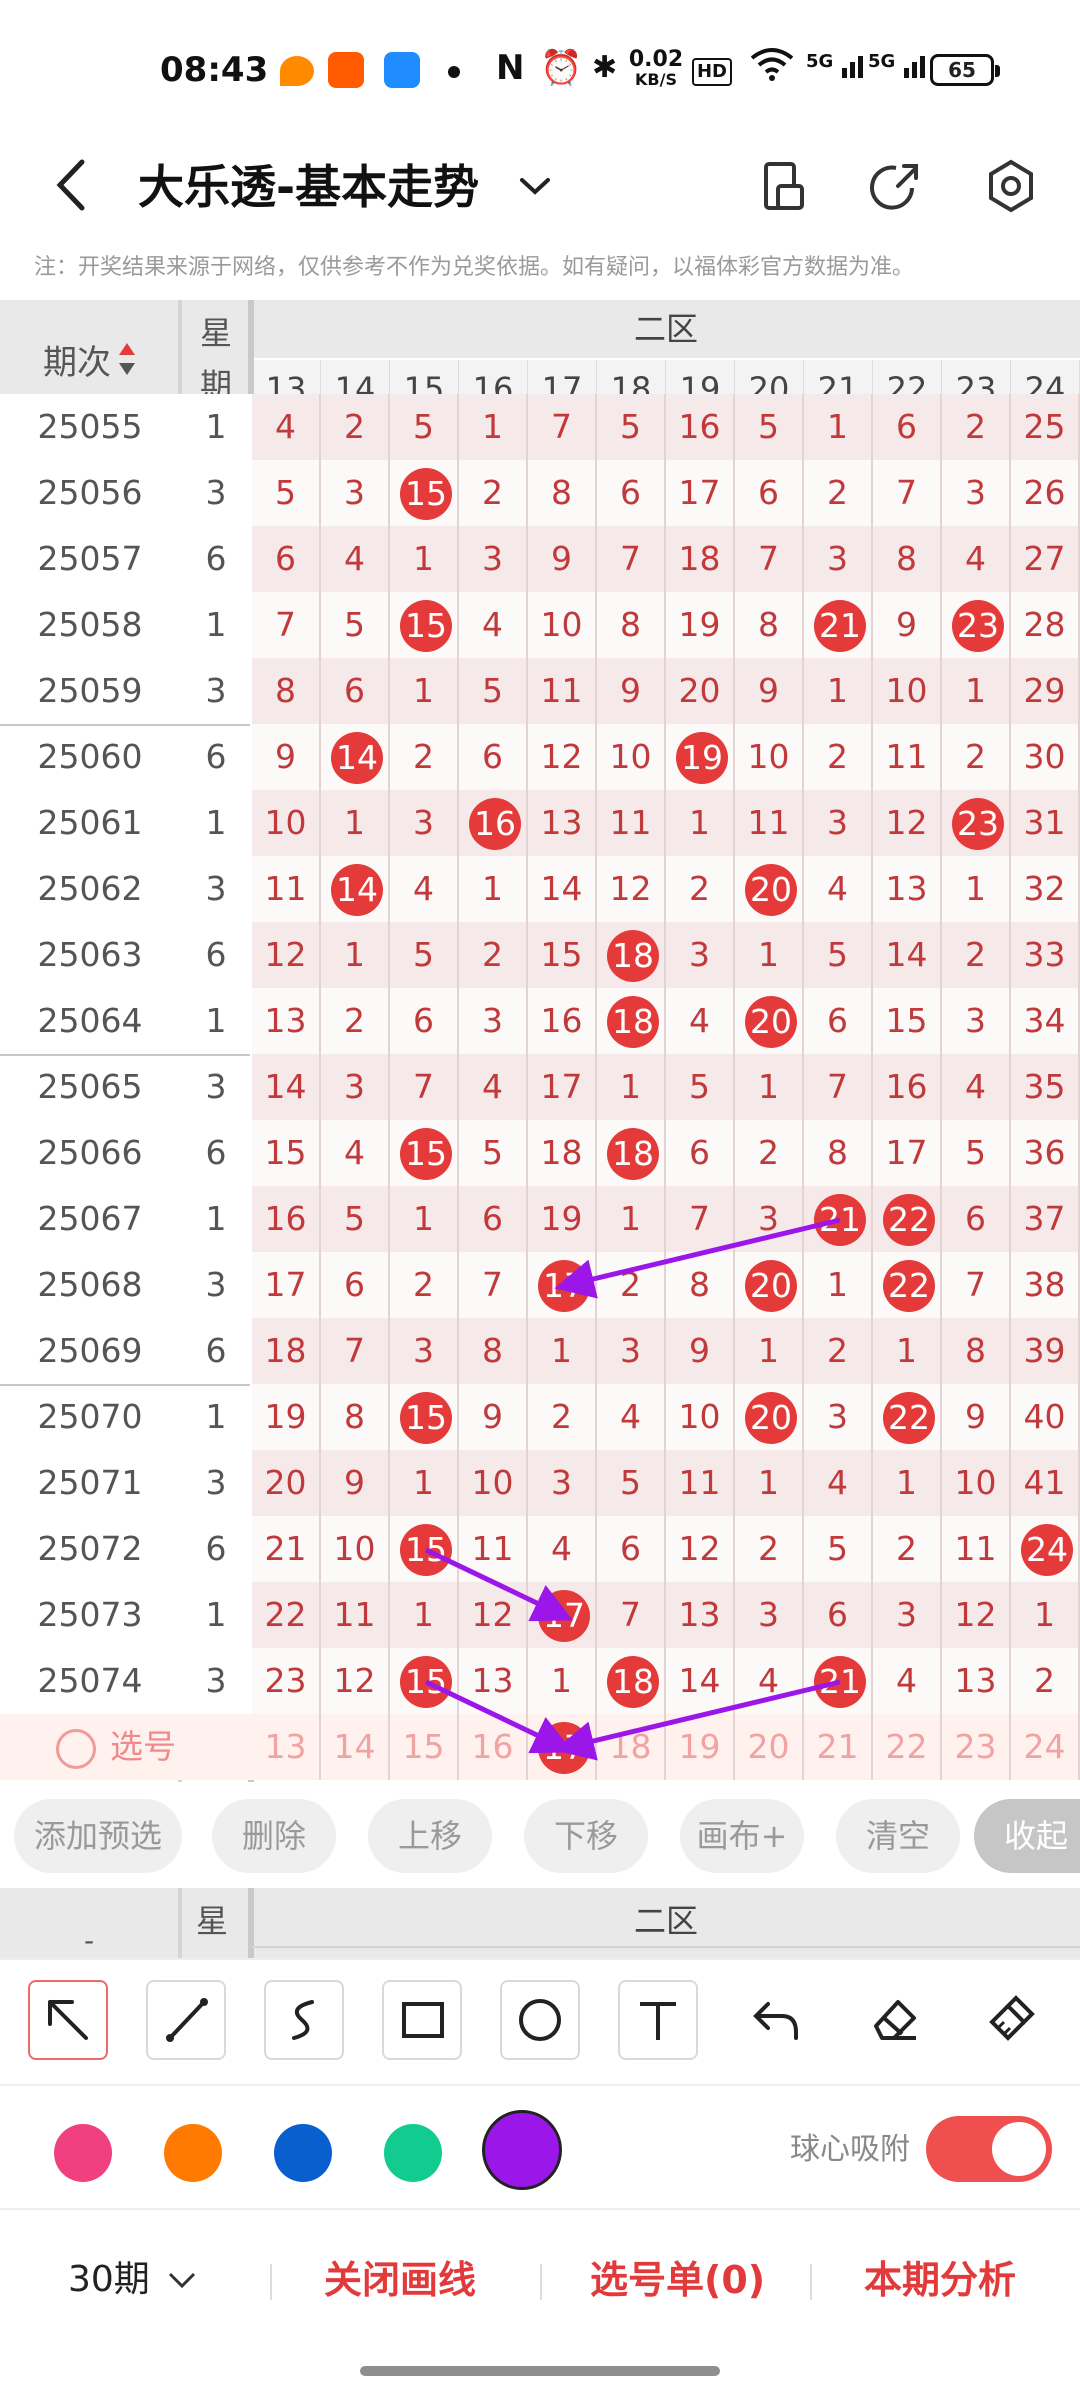 This screenshot has height=2400, width=1080. I want to click on hit-number-cell: 14, so click(355, 889).